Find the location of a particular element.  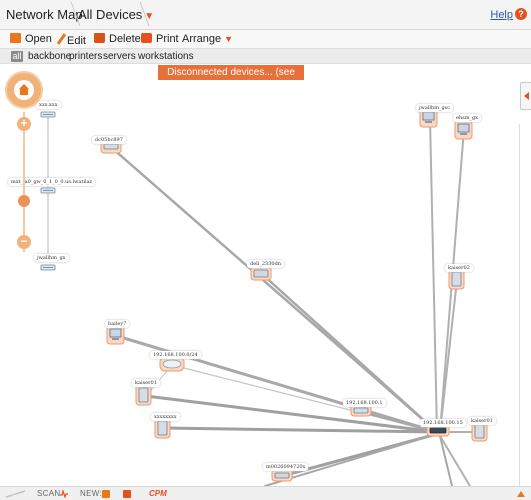

panel-divider is located at coordinates (519, 305).